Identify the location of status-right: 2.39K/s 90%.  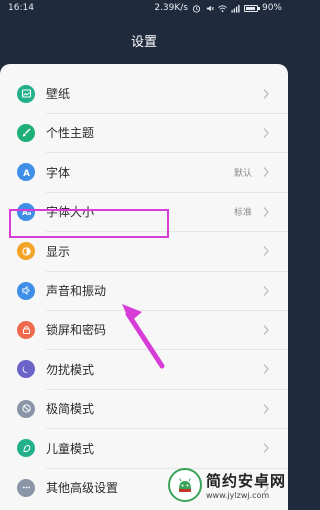
(218, 8).